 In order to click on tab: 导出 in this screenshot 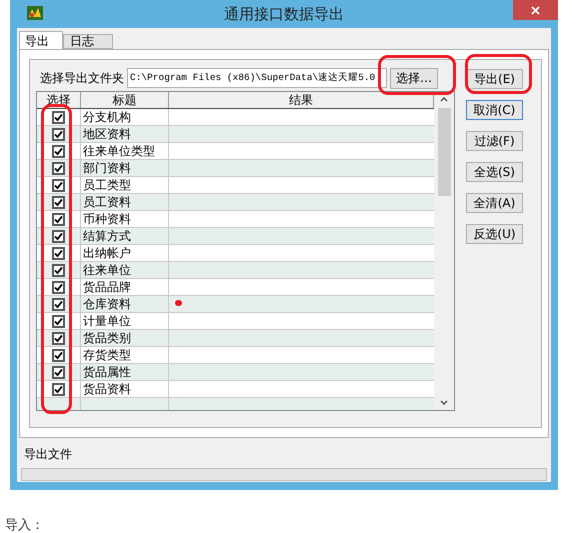, I will do `click(41, 40)`.